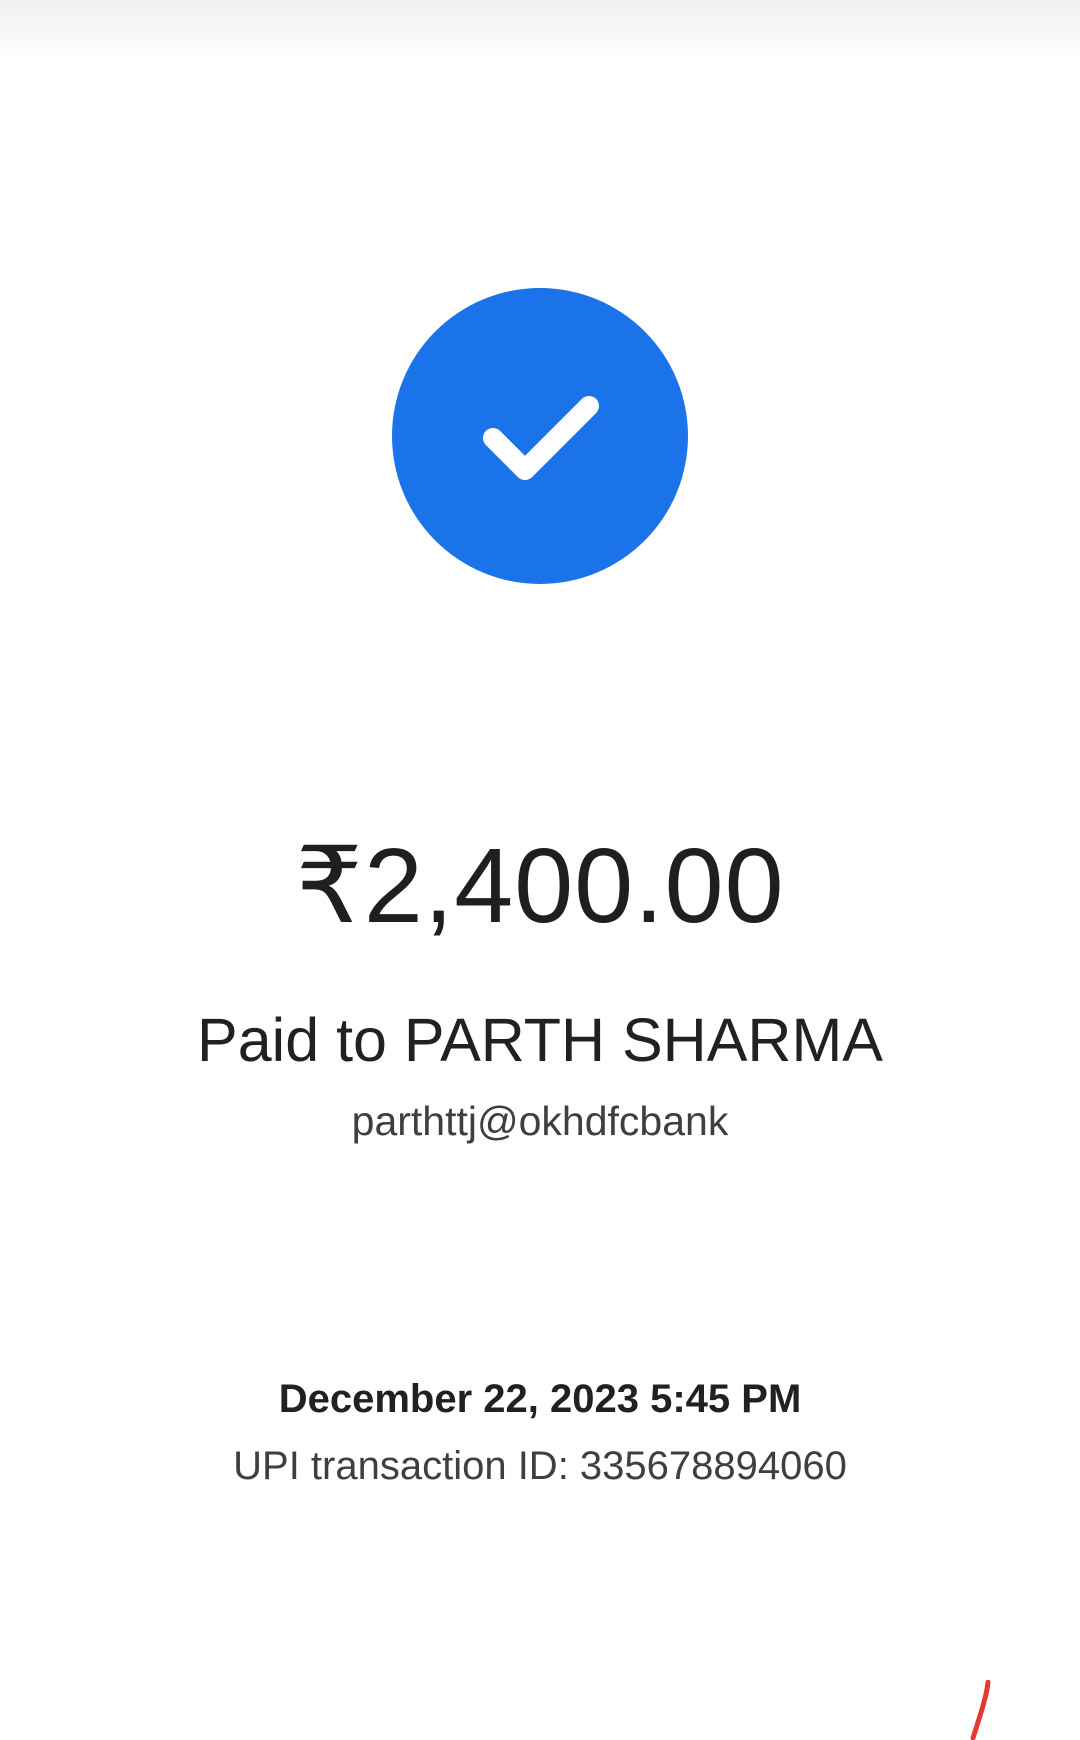 The height and width of the screenshot is (1740, 1080). I want to click on check-icon, so click(541, 438).